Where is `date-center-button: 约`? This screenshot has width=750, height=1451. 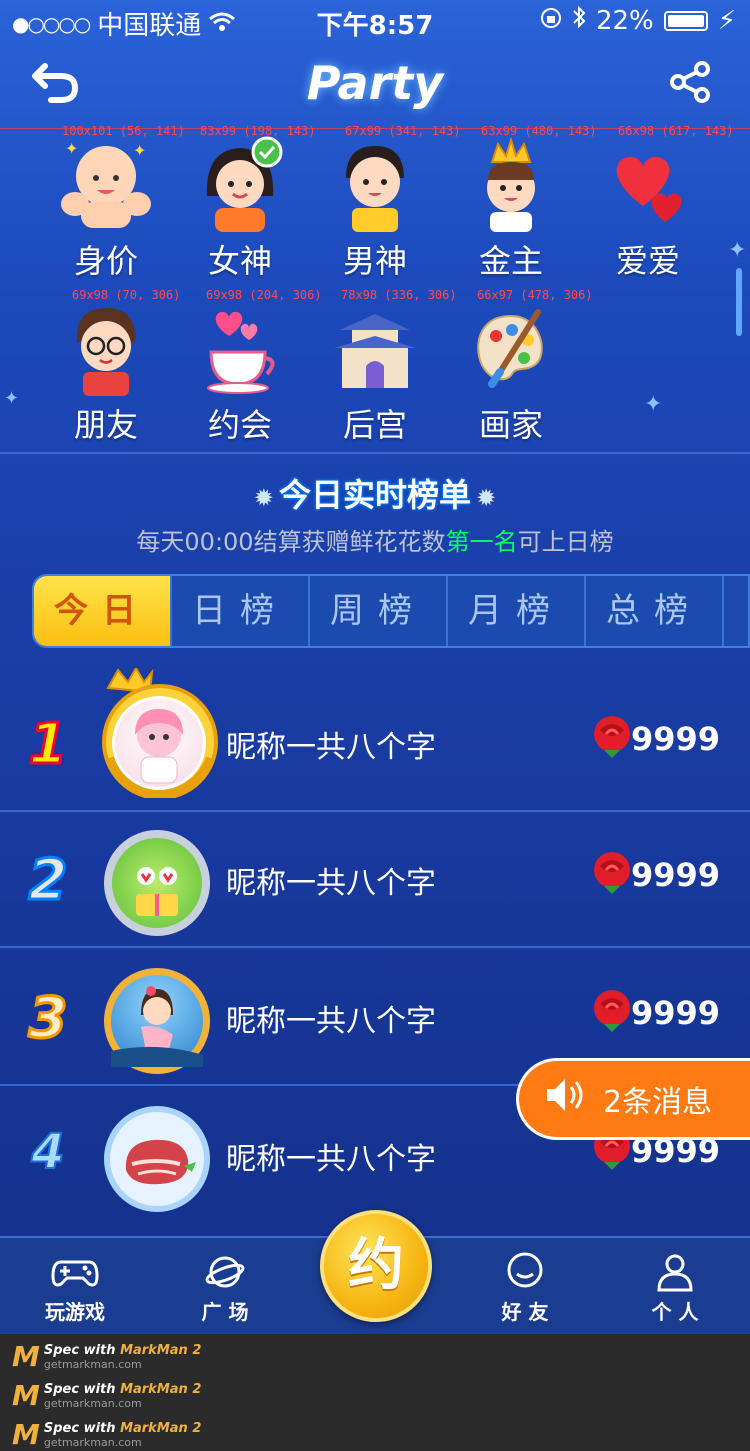
date-center-button: 约 is located at coordinates (376, 1266).